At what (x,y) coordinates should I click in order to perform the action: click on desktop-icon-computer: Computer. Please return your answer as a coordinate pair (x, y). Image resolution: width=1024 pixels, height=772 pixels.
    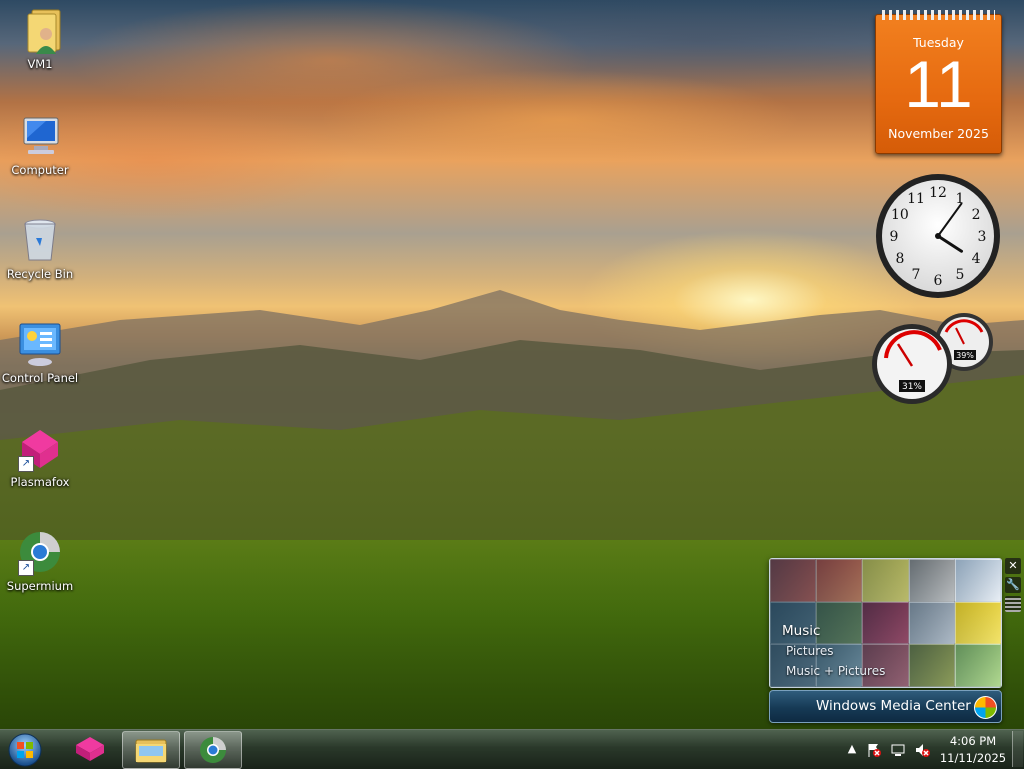
    Looking at the image, I should click on (40, 144).